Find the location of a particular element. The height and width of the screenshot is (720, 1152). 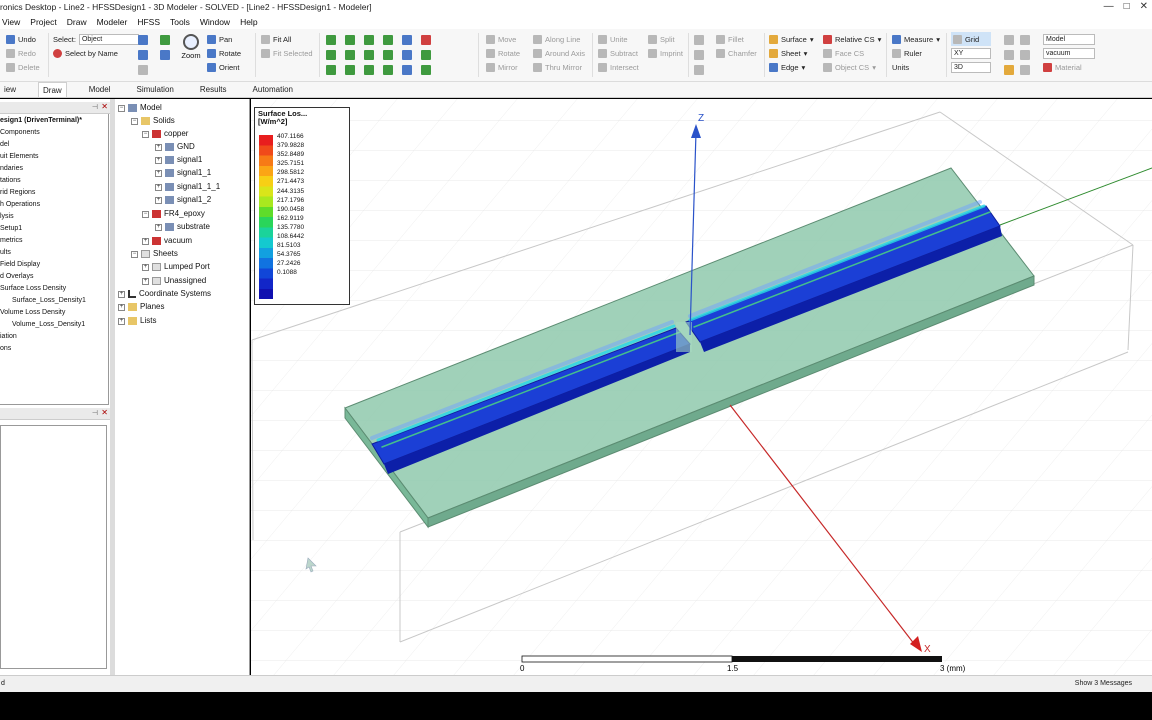

menu-view: View is located at coordinates (11, 22).